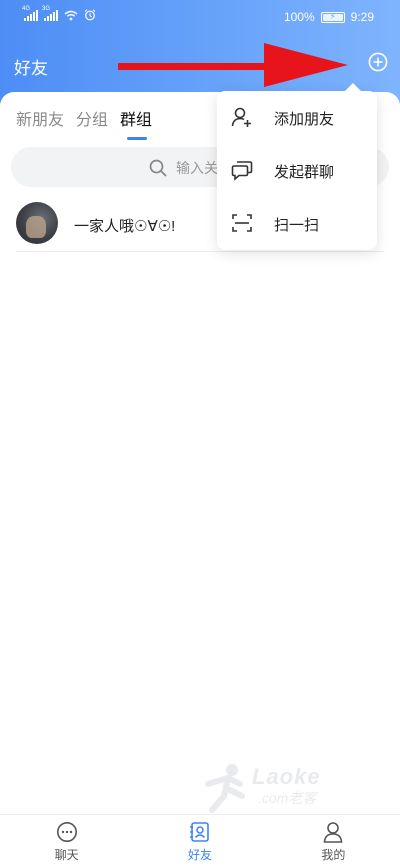  I want to click on cell-signal-icon-2: 3G, so click(50, 13).